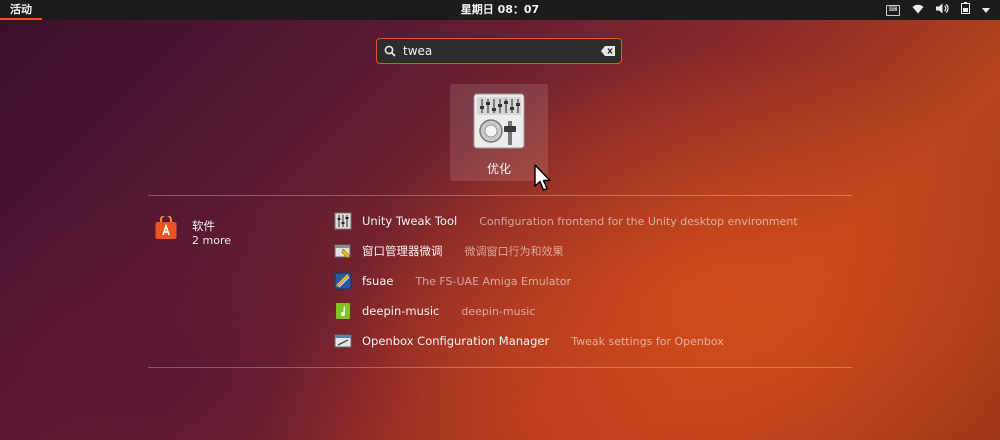 The height and width of the screenshot is (440, 1000). I want to click on result-window-tweaks: 窗口管理器微调 微调窗口行为和效果, so click(449, 251).